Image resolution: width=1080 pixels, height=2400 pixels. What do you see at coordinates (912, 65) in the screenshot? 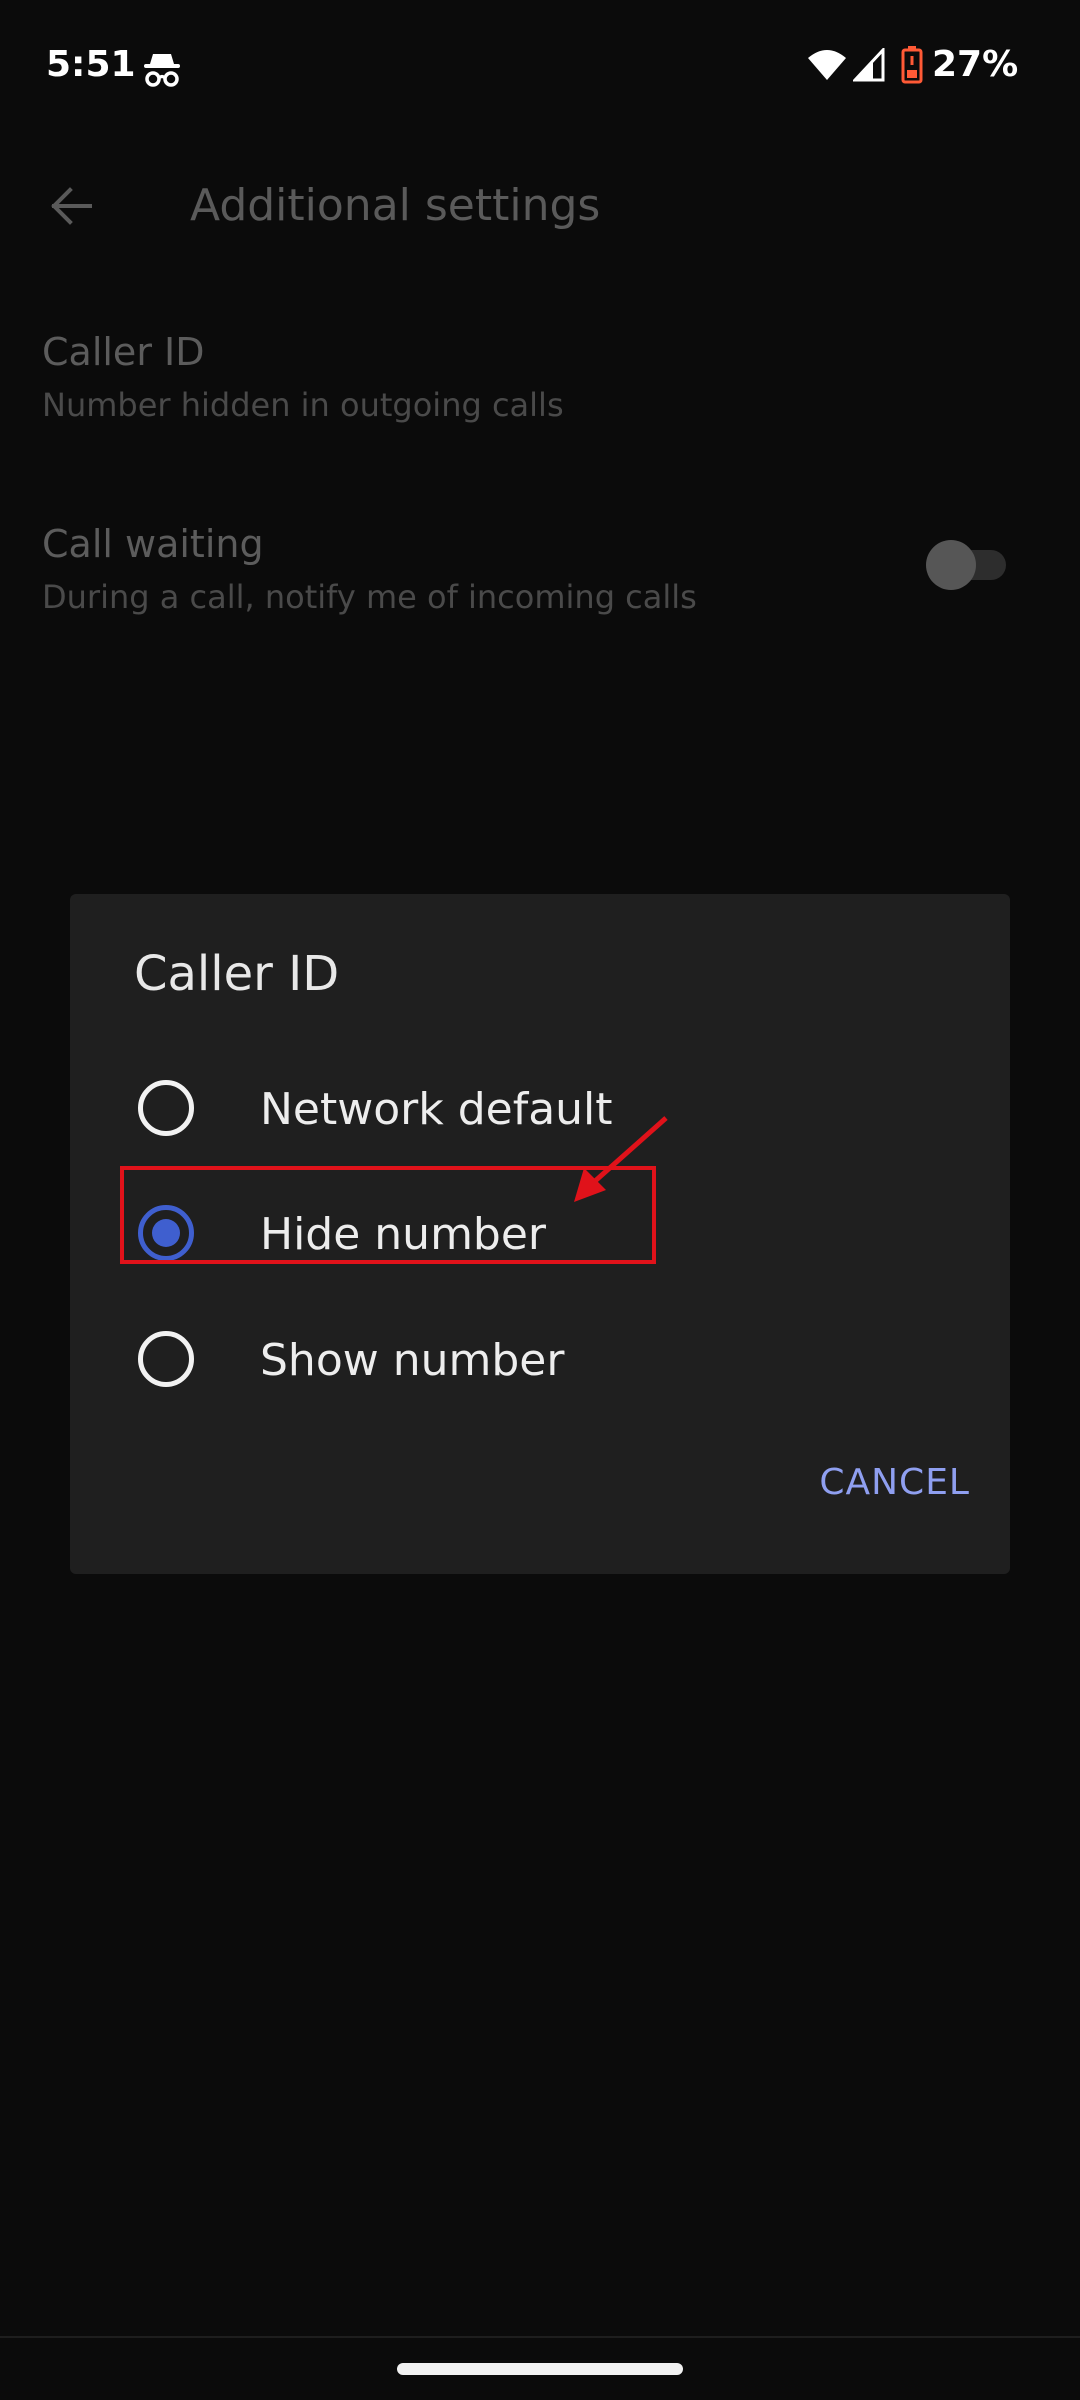
I see `battery-icon` at bounding box center [912, 65].